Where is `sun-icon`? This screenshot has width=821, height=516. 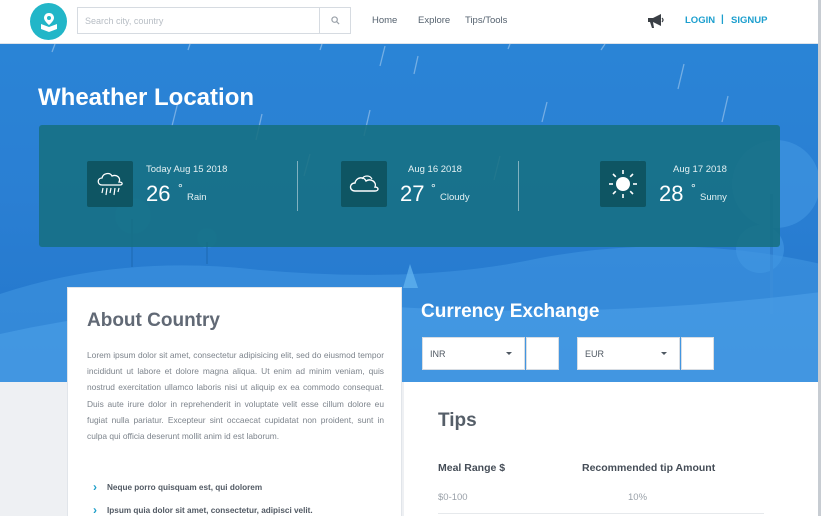 sun-icon is located at coordinates (623, 184).